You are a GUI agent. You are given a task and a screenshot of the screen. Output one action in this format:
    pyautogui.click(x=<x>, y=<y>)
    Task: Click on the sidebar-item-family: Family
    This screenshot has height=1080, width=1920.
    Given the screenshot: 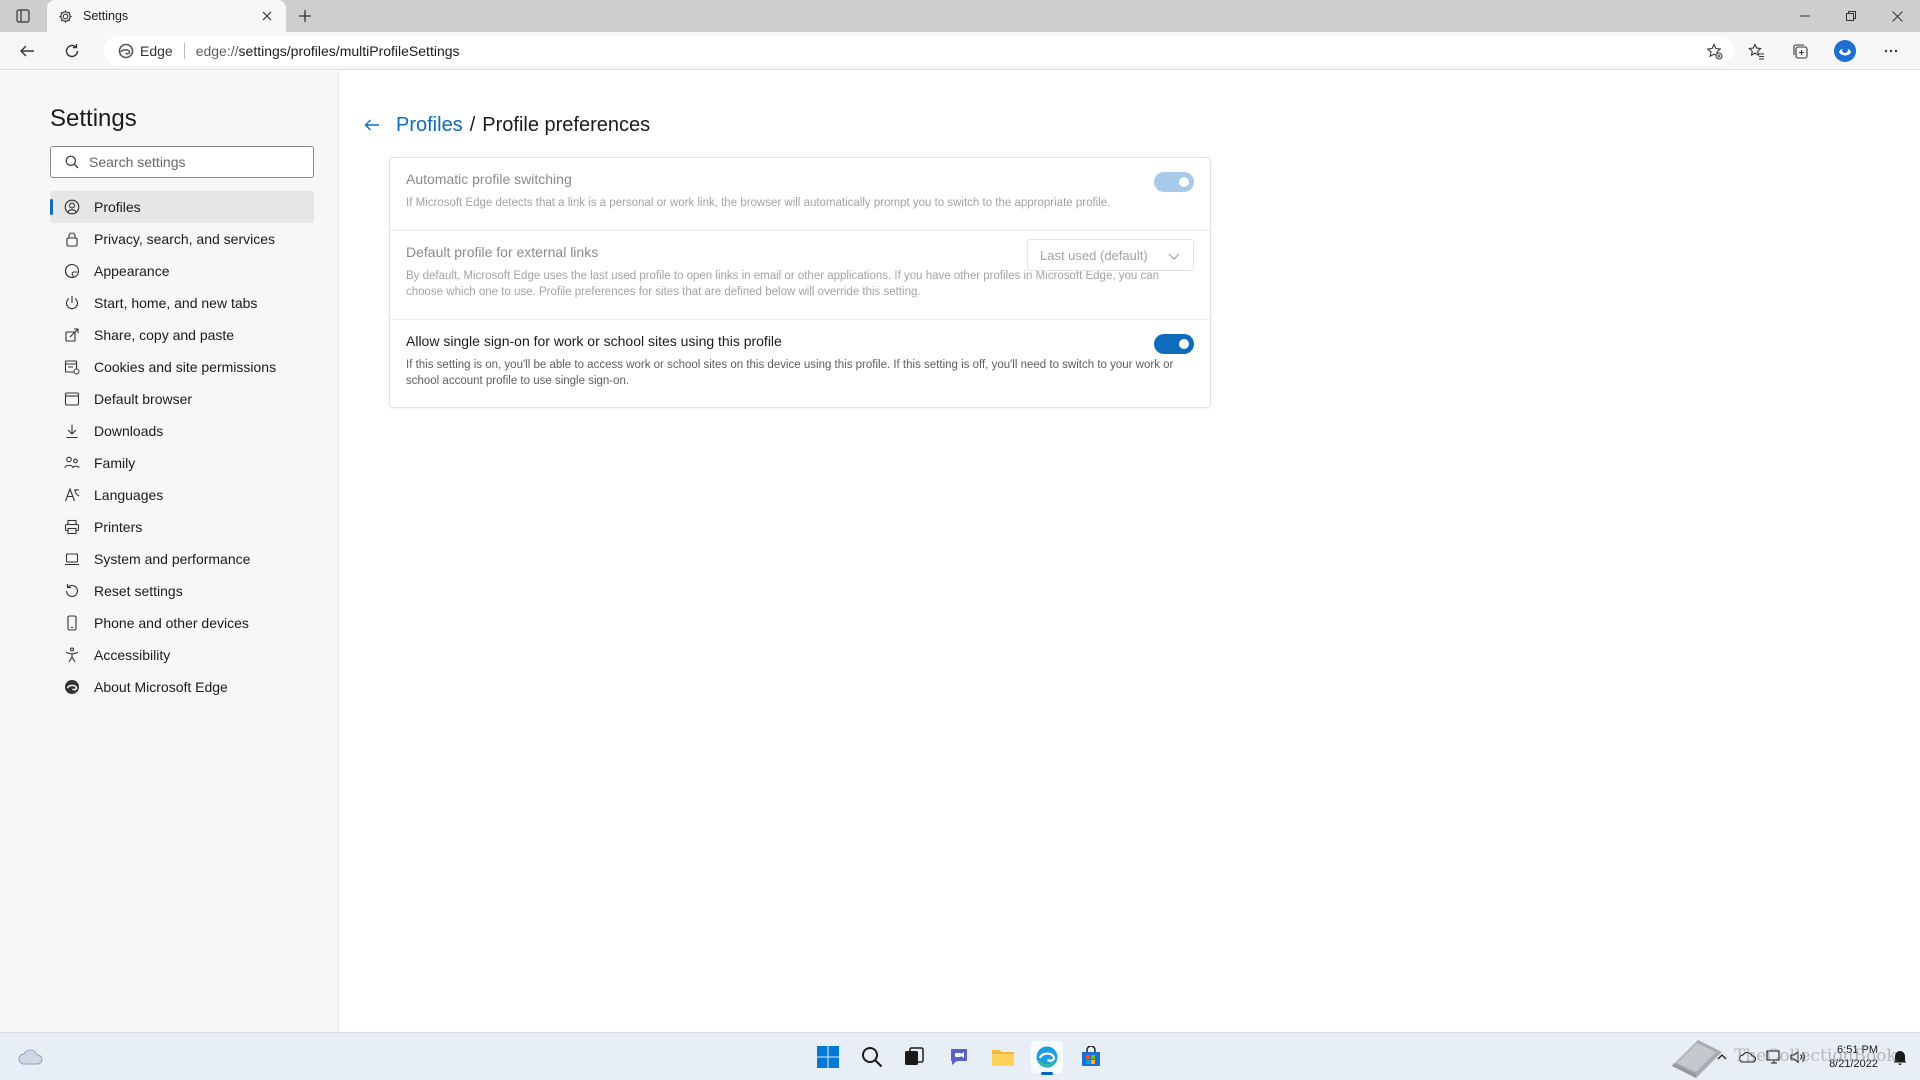 What is the action you would take?
    pyautogui.click(x=182, y=463)
    